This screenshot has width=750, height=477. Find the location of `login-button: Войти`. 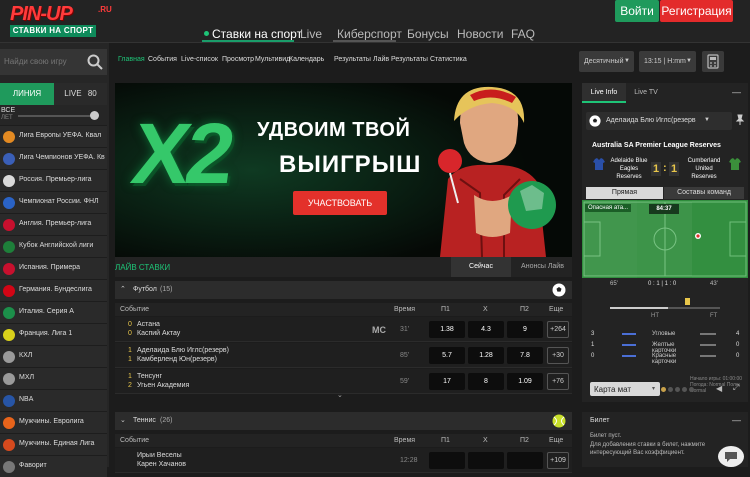

login-button: Войти is located at coordinates (637, 11).